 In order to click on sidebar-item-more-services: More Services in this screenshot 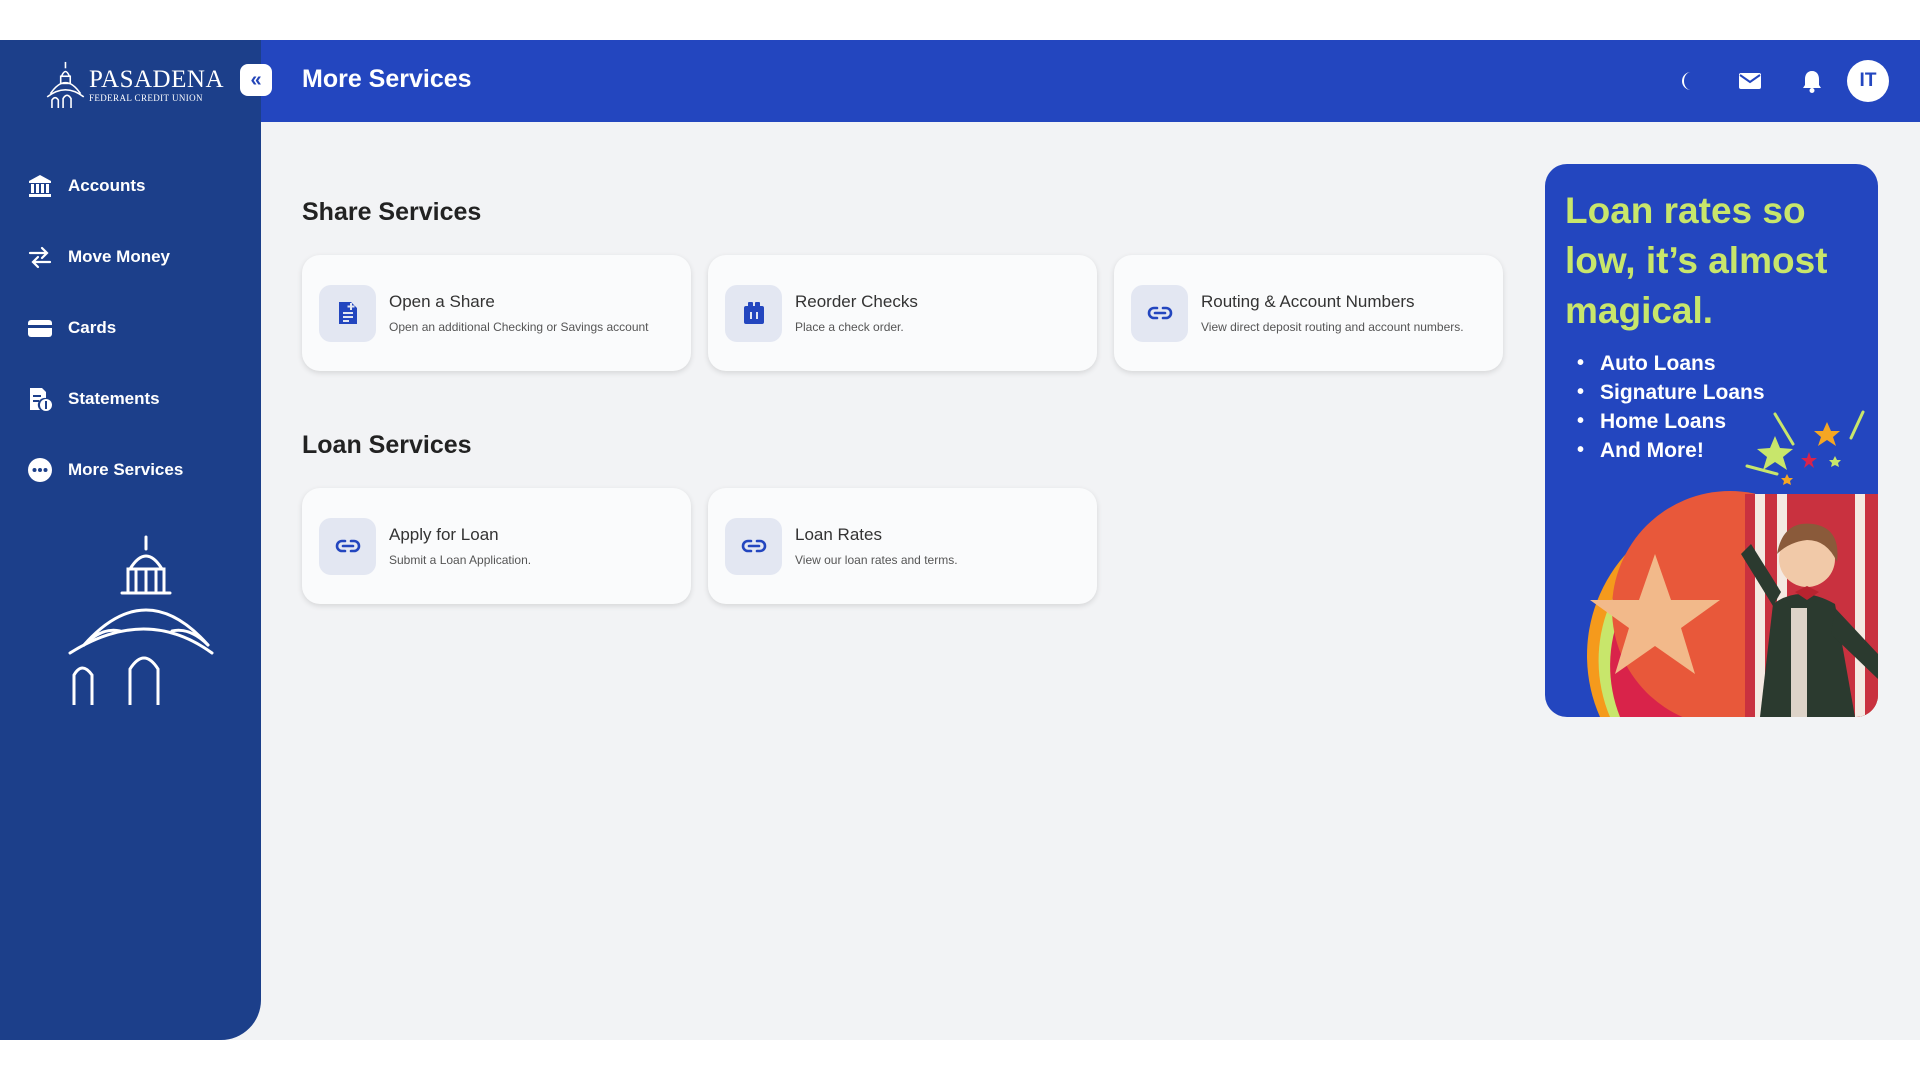, I will do `click(130, 469)`.